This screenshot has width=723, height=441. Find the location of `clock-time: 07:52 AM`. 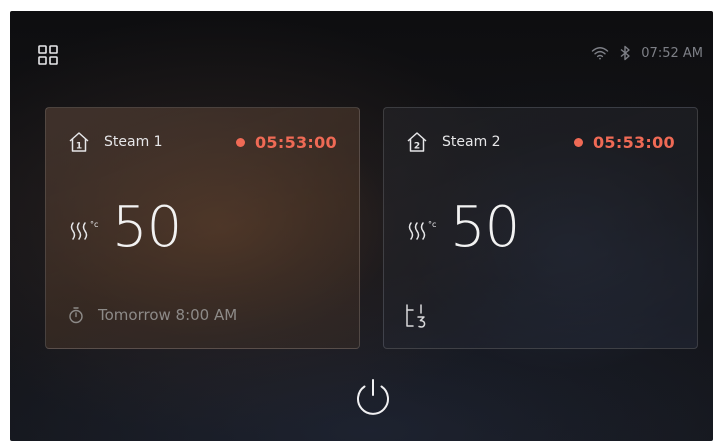

clock-time: 07:52 AM is located at coordinates (672, 53).